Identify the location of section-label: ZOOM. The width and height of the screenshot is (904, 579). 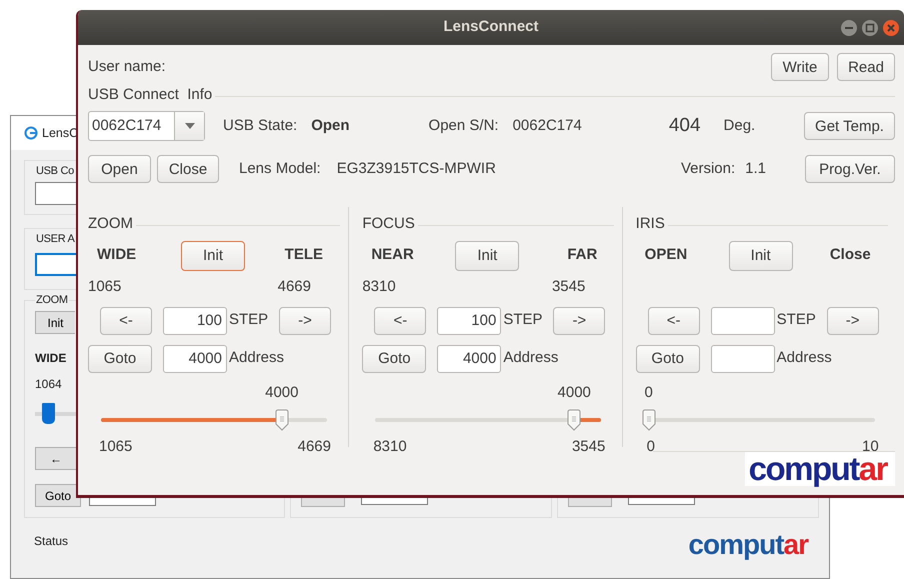
(110, 224).